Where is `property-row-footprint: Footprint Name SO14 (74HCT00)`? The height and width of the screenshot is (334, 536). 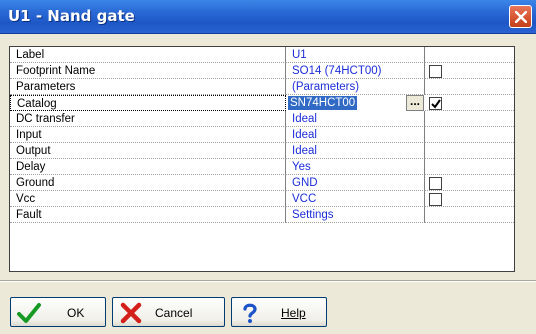 property-row-footprint: Footprint Name SO14 (74HCT00) is located at coordinates (262, 71).